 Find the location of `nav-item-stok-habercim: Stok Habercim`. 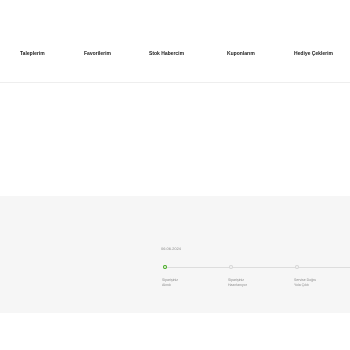

nav-item-stok-habercim: Stok Habercim is located at coordinates (166, 54).